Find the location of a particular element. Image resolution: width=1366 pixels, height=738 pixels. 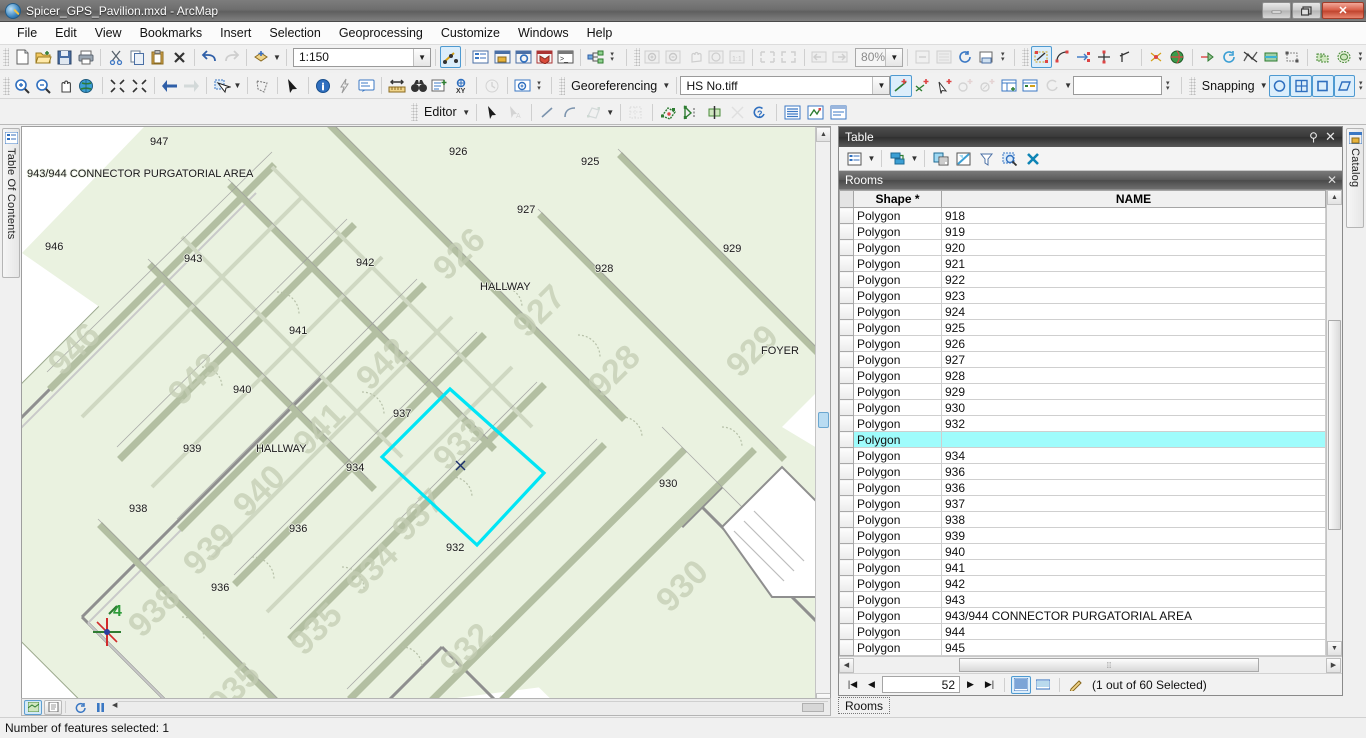

cell-name: 930 is located at coordinates (1133, 407).